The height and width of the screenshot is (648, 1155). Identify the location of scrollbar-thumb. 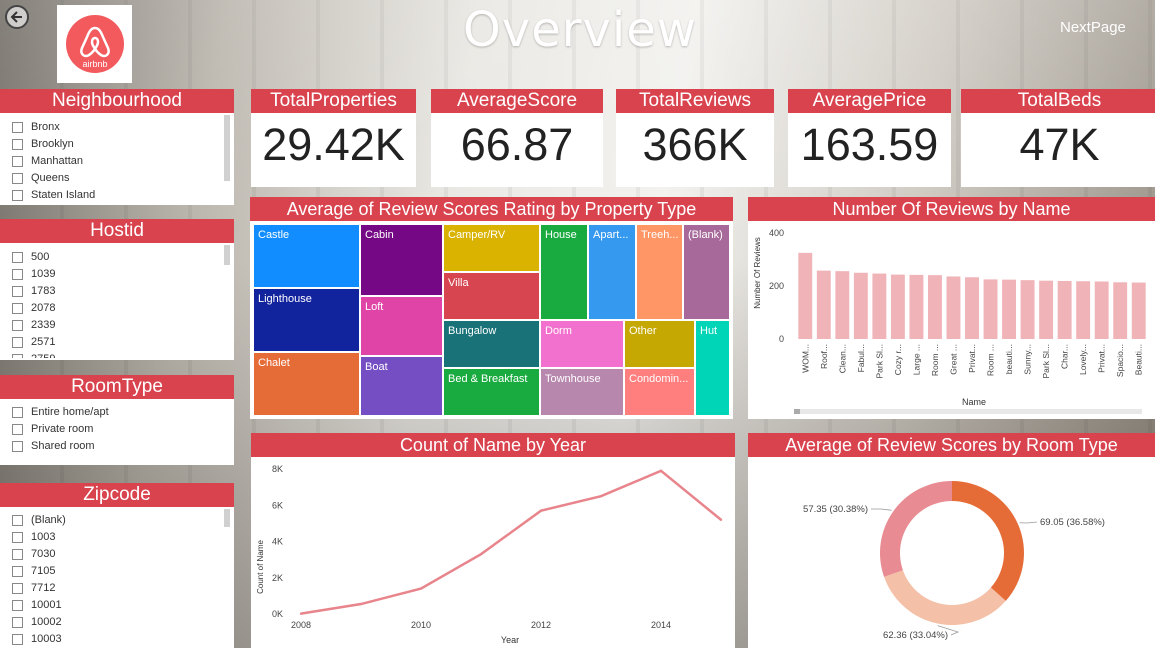
(797, 411).